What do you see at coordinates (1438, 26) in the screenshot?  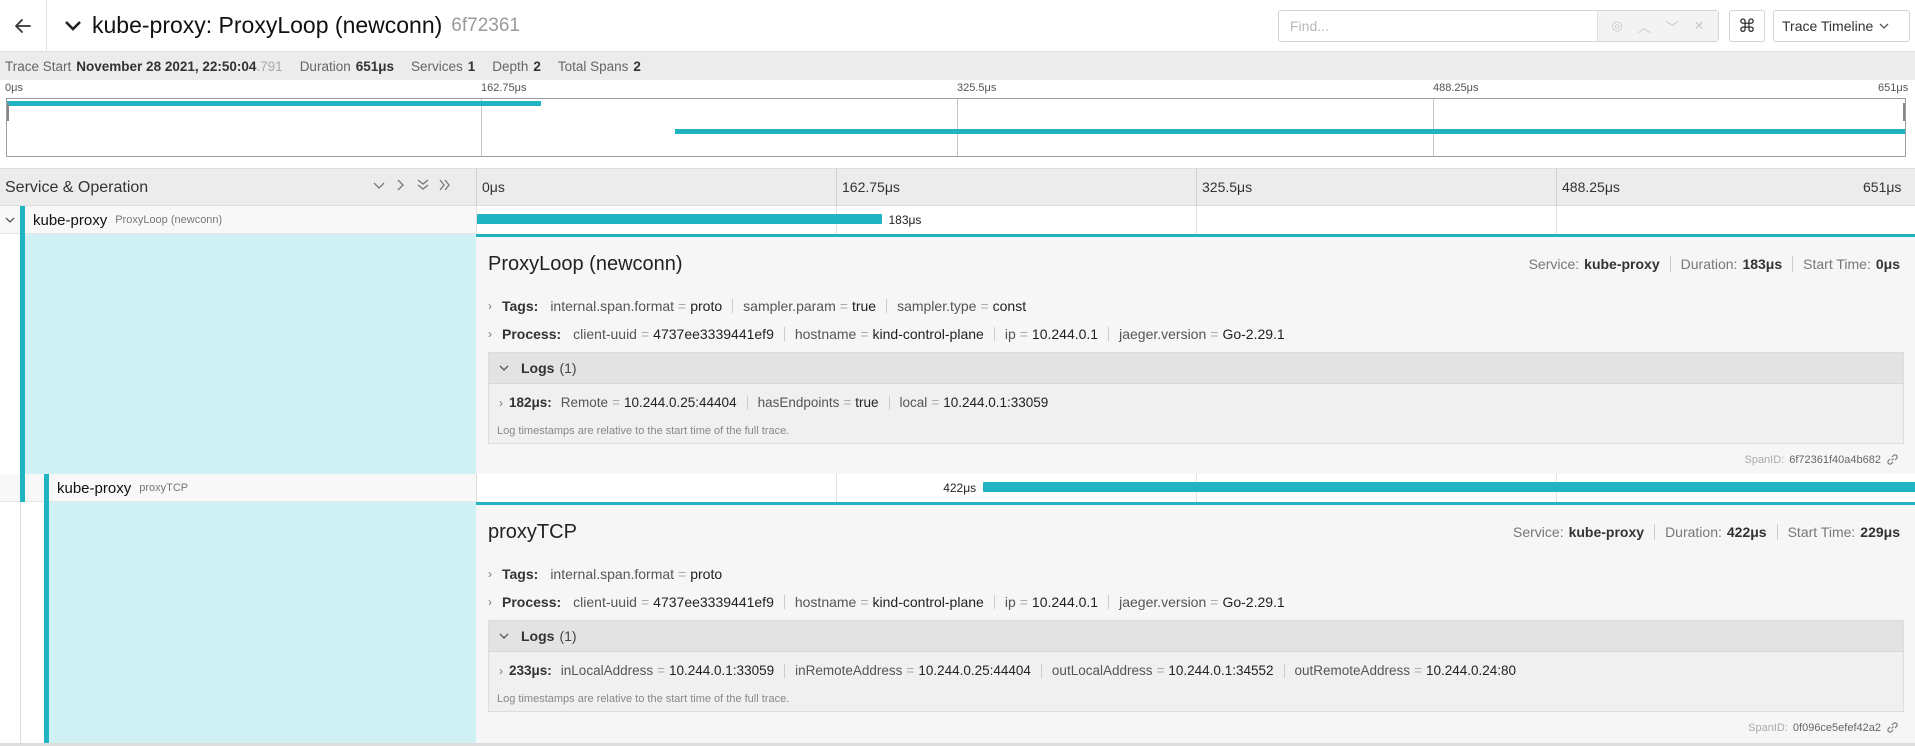 I see `find-input` at bounding box center [1438, 26].